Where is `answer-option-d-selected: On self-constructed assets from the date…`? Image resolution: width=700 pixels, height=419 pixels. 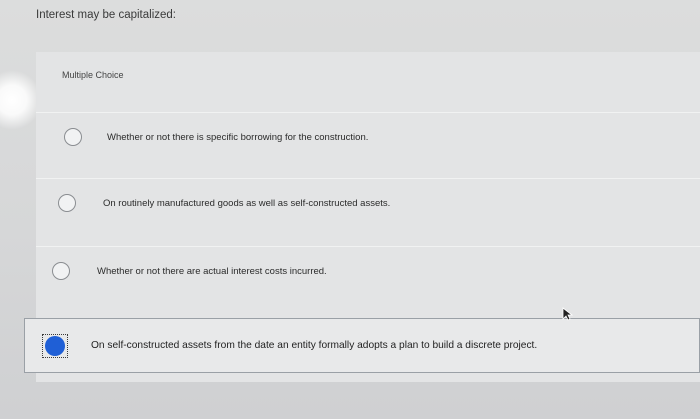
answer-option-d-selected: On self-constructed assets from the date… is located at coordinates (362, 345).